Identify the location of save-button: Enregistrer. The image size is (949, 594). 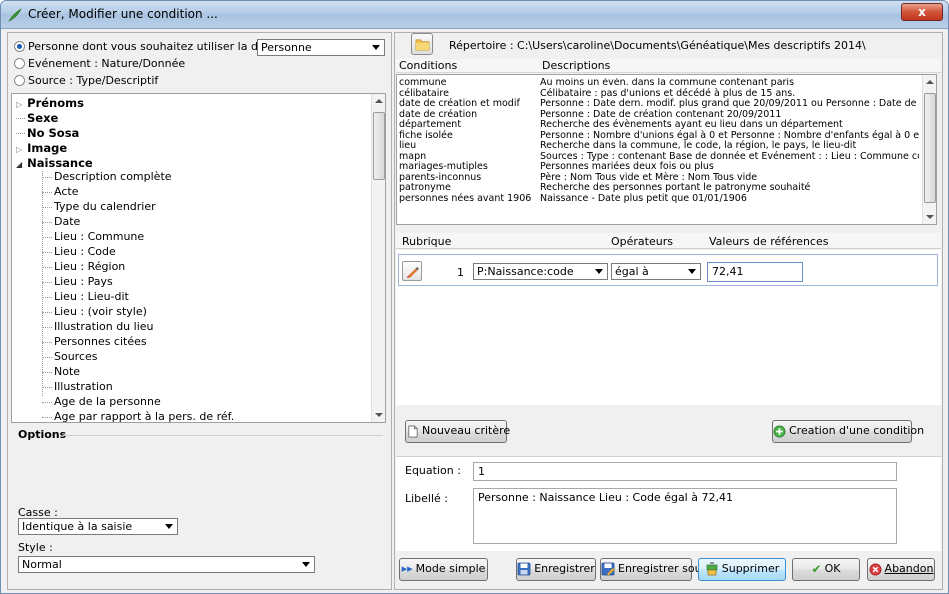
(556, 569).